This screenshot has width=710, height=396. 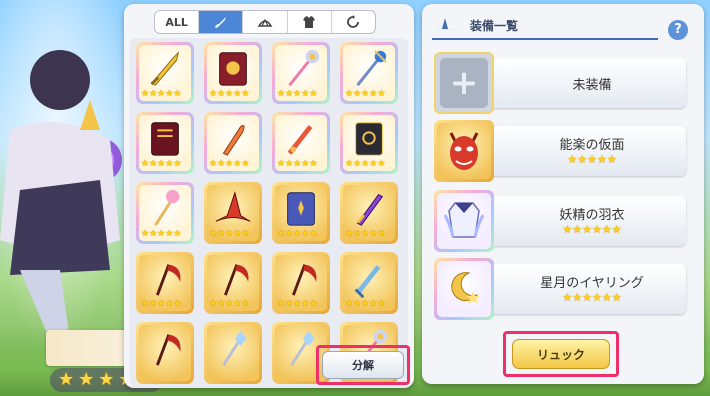 I want to click on equip-slot-mask: 能楽の仮面 ★ ★ ★ ★ ★, so click(x=560, y=151).